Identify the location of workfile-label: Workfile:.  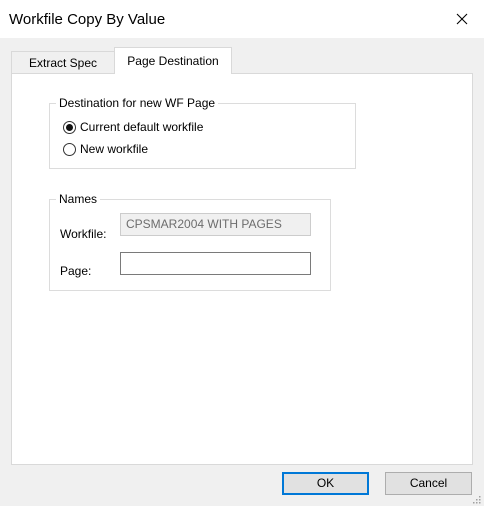
(83, 234).